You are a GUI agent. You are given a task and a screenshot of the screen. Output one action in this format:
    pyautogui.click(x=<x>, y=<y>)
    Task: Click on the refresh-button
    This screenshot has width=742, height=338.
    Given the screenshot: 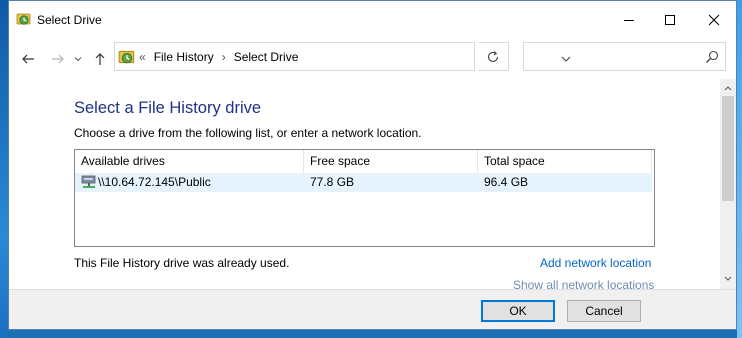 What is the action you would take?
    pyautogui.click(x=493, y=56)
    